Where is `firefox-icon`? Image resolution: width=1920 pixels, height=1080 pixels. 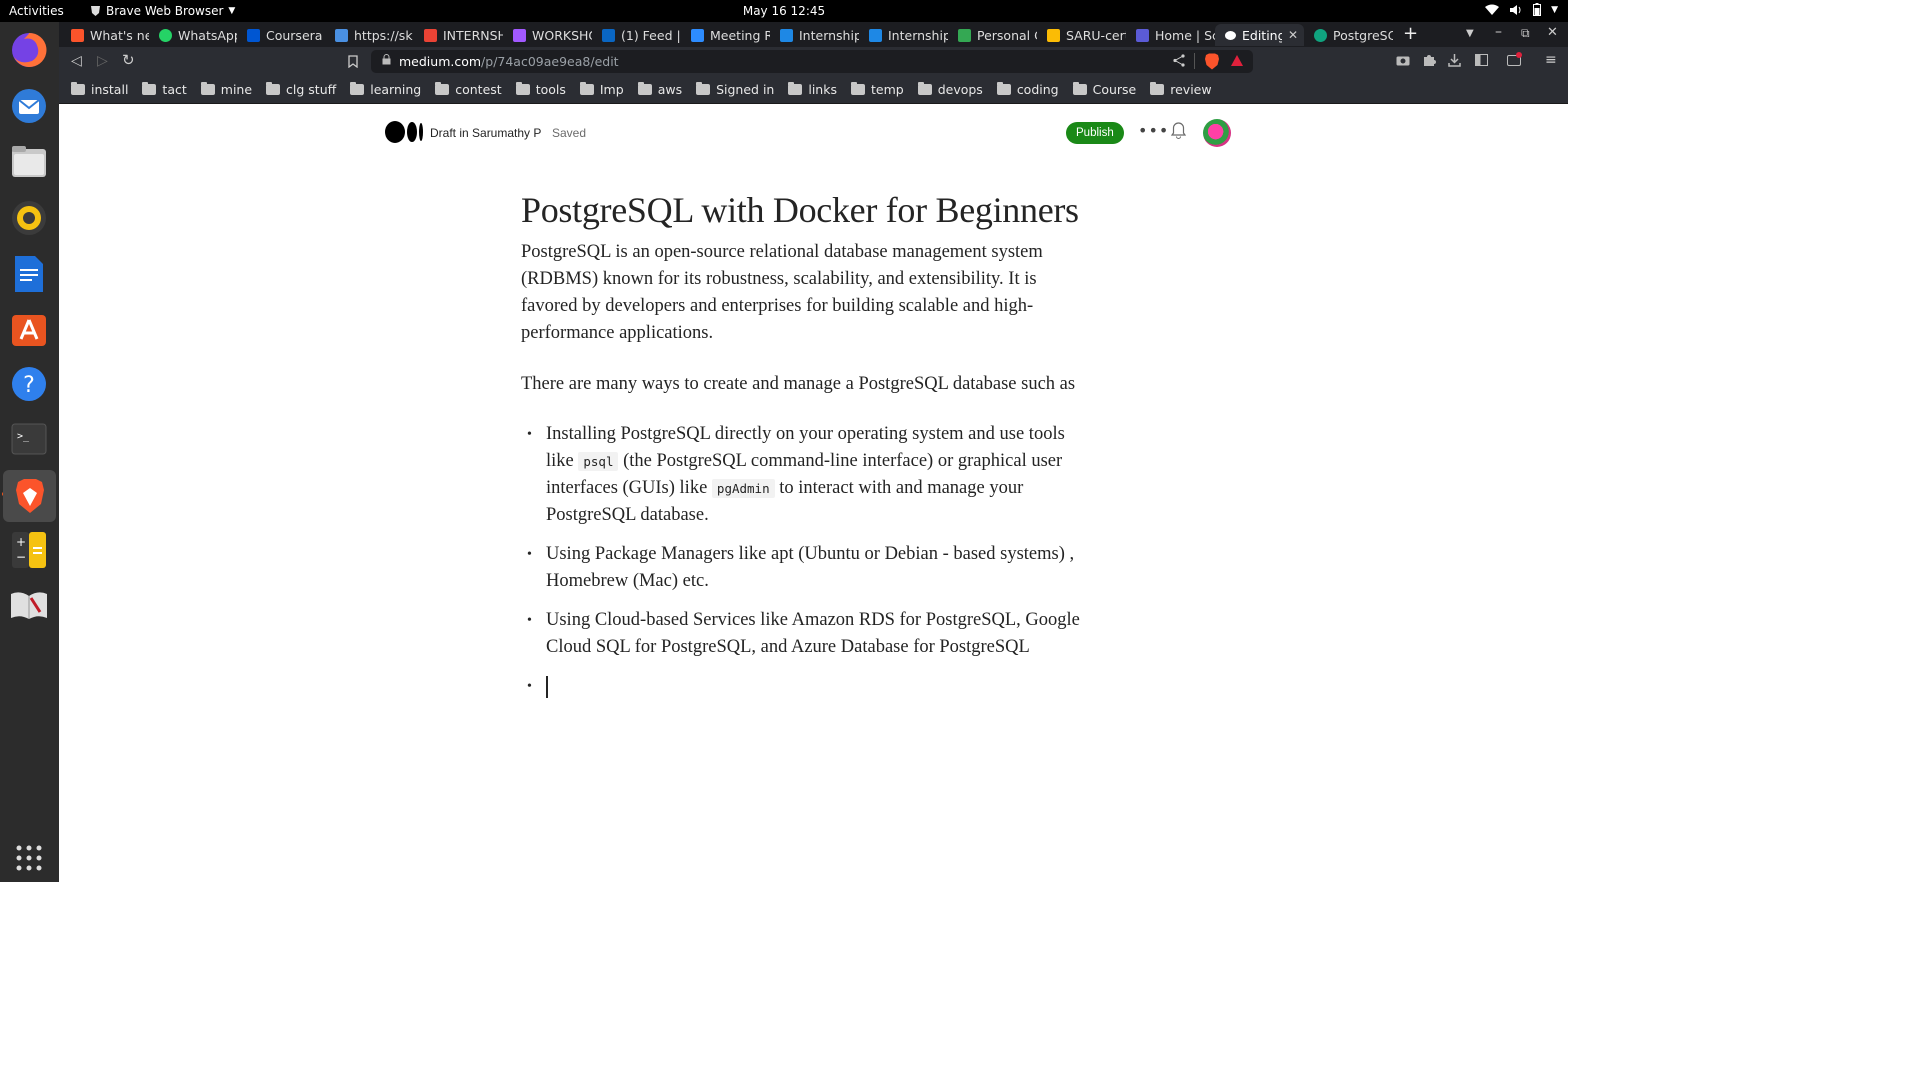
firefox-icon is located at coordinates (29, 50).